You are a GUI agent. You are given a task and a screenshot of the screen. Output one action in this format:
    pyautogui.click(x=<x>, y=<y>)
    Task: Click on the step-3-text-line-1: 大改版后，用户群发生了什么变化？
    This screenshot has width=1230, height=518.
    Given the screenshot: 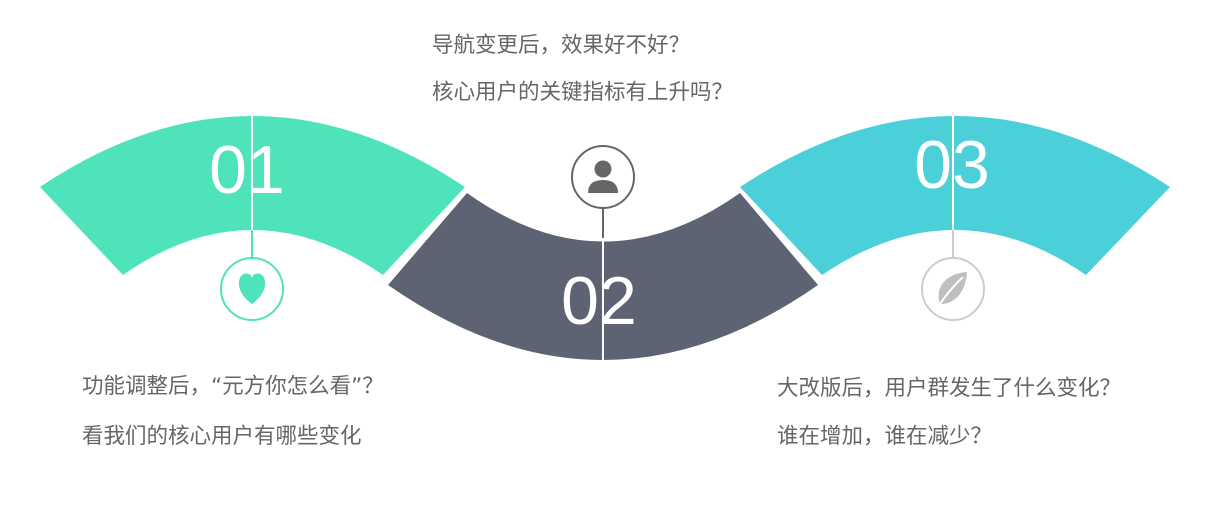 What is the action you would take?
    pyautogui.click(x=949, y=388)
    